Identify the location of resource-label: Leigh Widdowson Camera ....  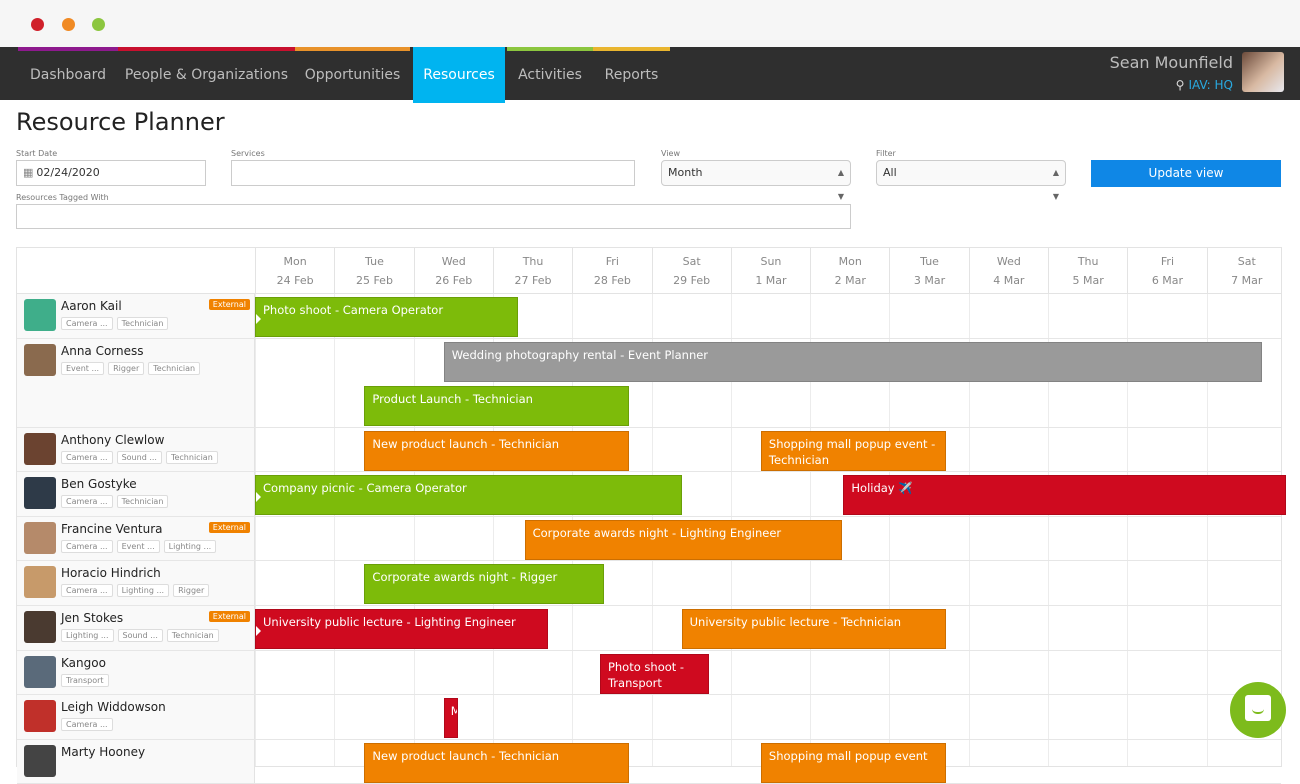
(136, 717).